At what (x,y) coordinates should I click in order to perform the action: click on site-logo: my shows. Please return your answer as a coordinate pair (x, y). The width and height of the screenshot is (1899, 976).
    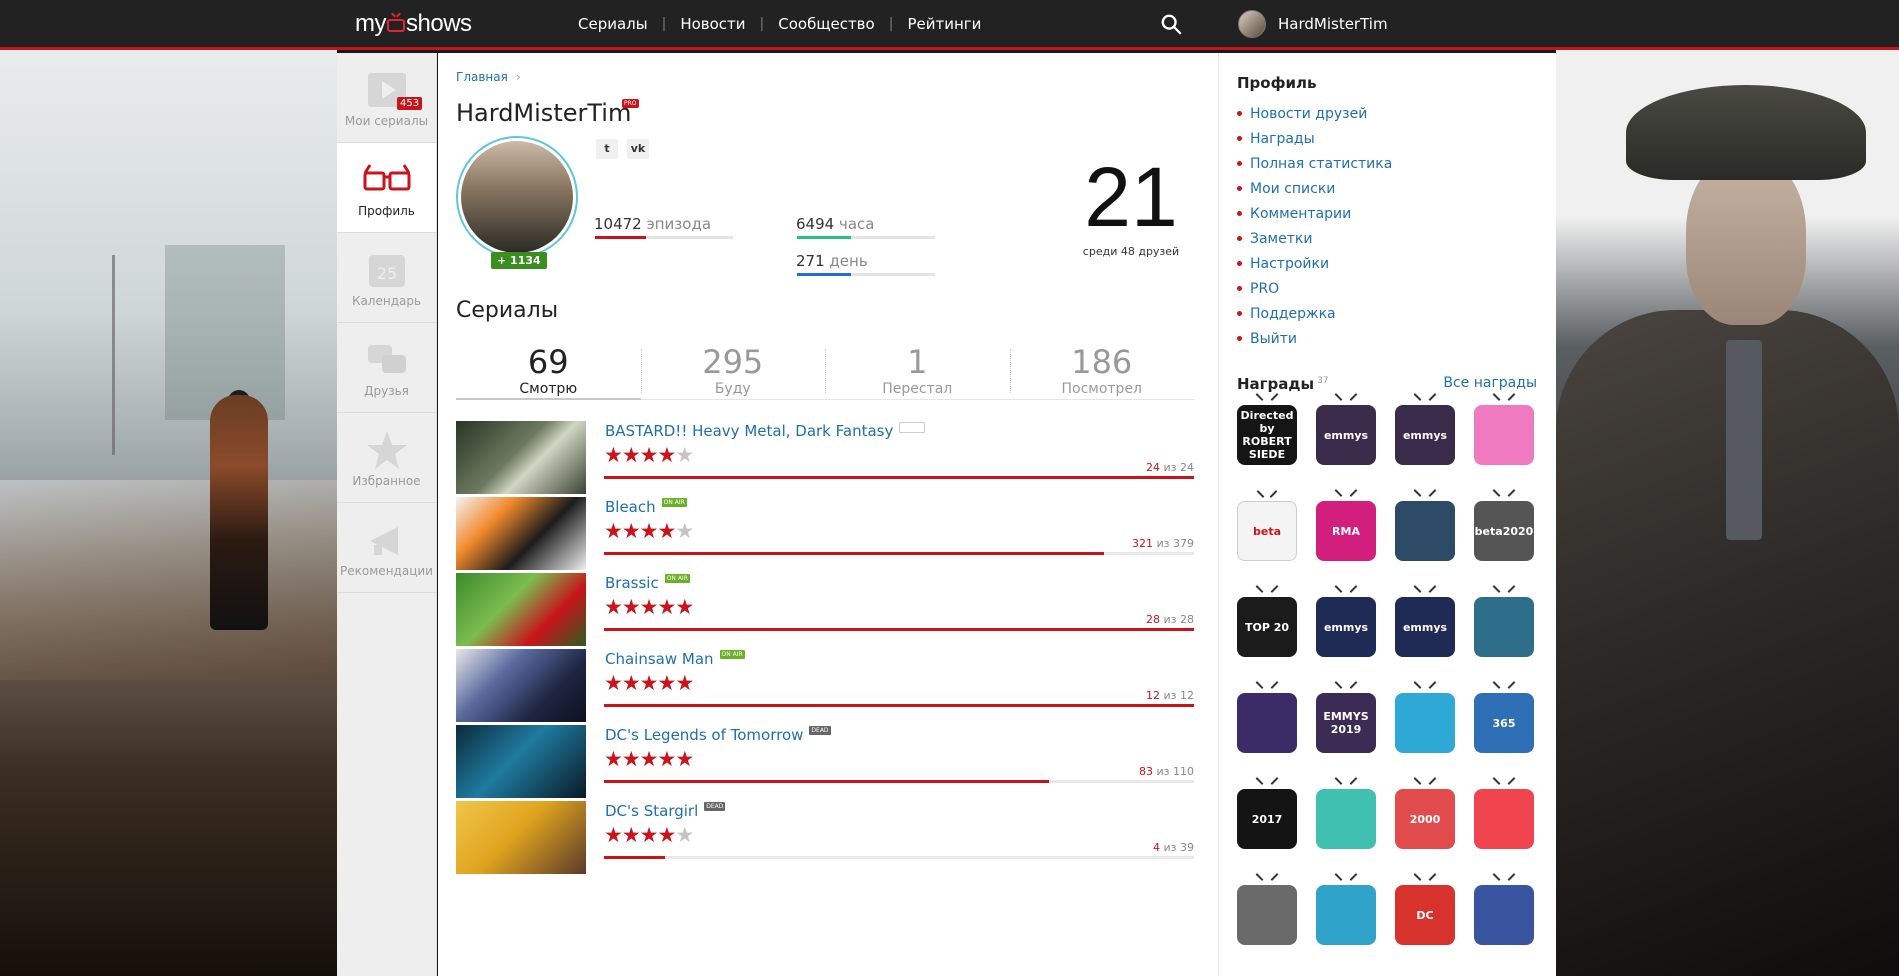
    Looking at the image, I should click on (413, 24).